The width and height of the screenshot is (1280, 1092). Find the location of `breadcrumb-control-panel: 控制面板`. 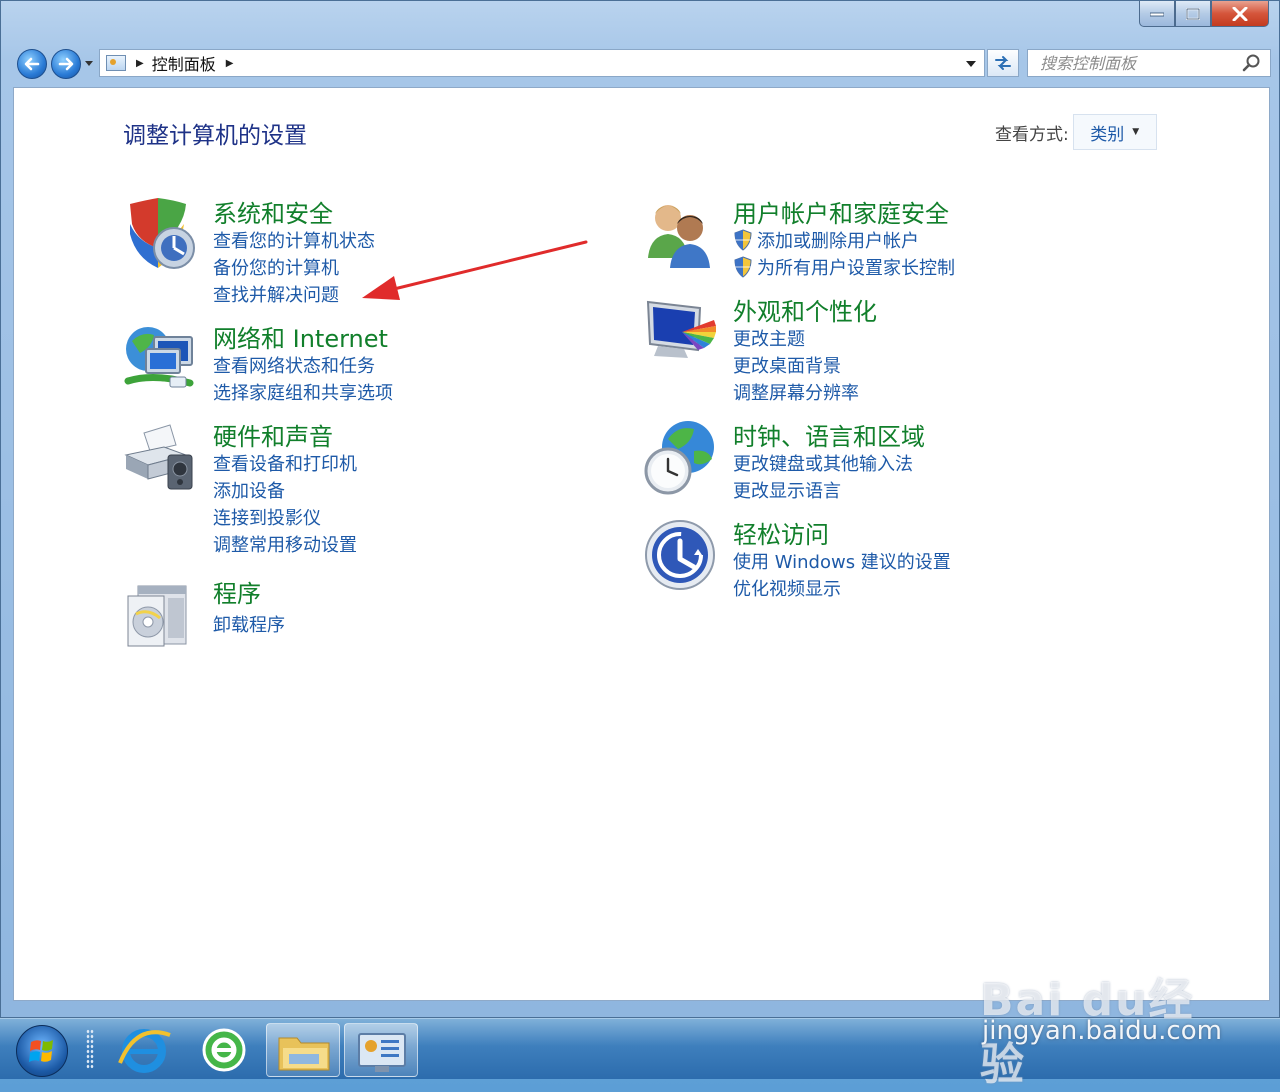

breadcrumb-control-panel: 控制面板 is located at coordinates (184, 63).